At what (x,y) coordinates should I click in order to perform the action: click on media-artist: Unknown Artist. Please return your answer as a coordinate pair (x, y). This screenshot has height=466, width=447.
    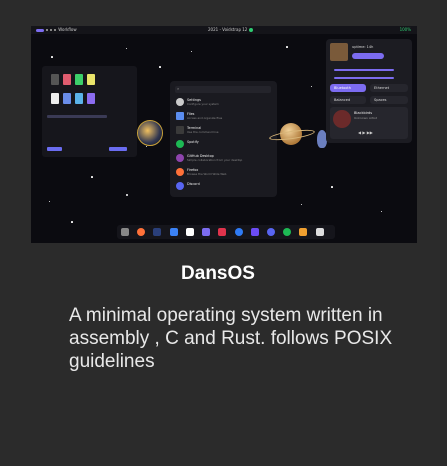
    Looking at the image, I should click on (365, 118).